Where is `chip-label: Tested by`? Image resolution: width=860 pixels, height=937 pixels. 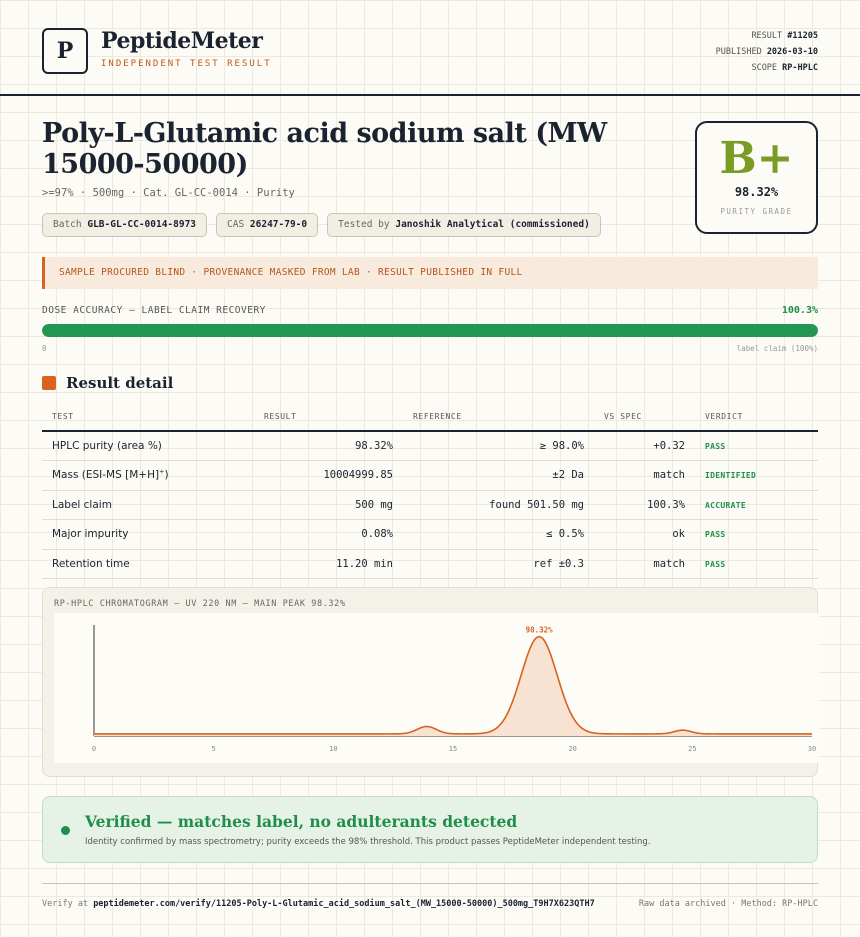
chip-label: Tested by is located at coordinates (364, 224).